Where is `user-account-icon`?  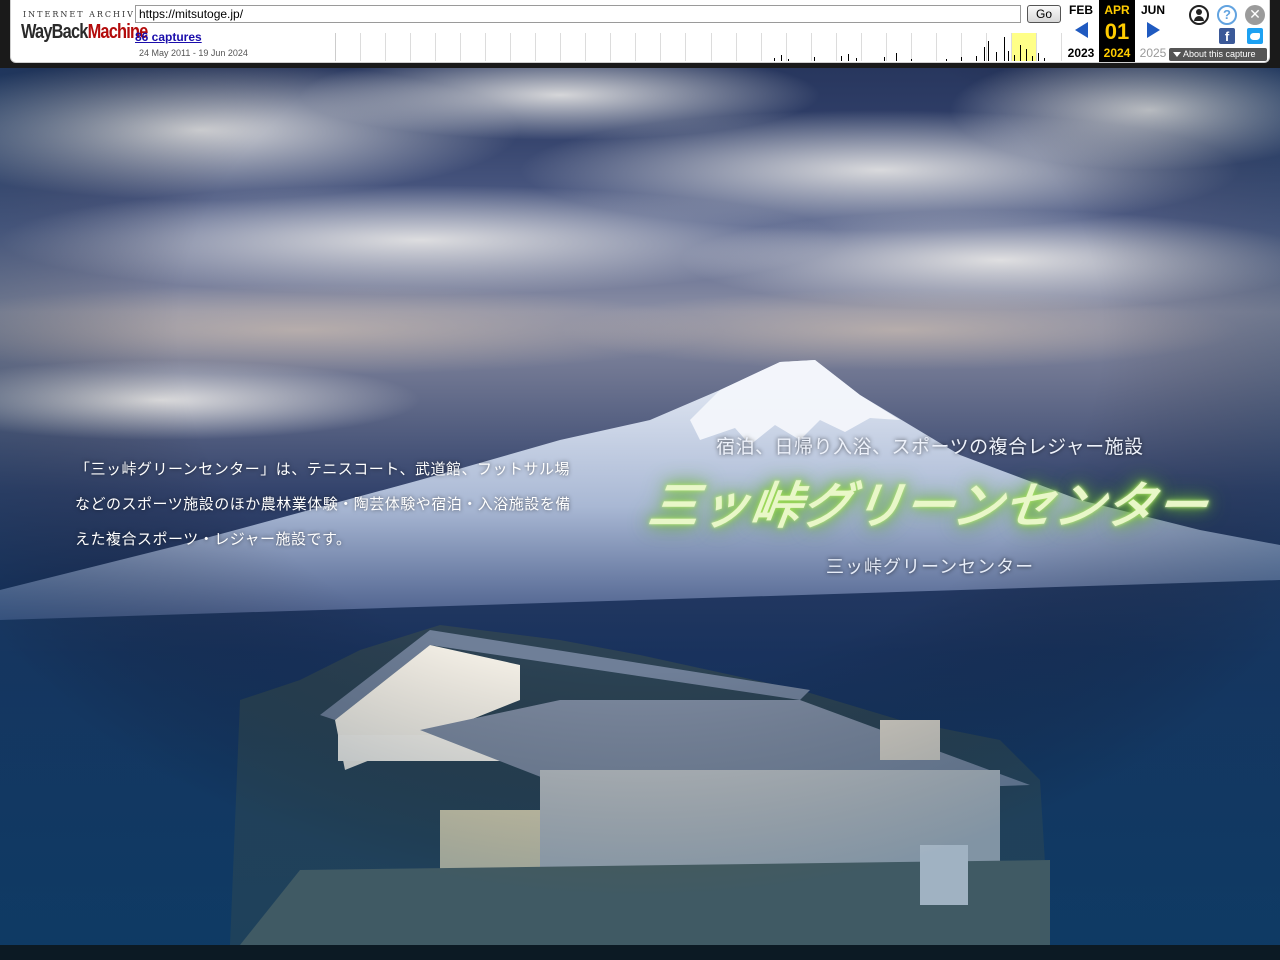 user-account-icon is located at coordinates (1199, 15).